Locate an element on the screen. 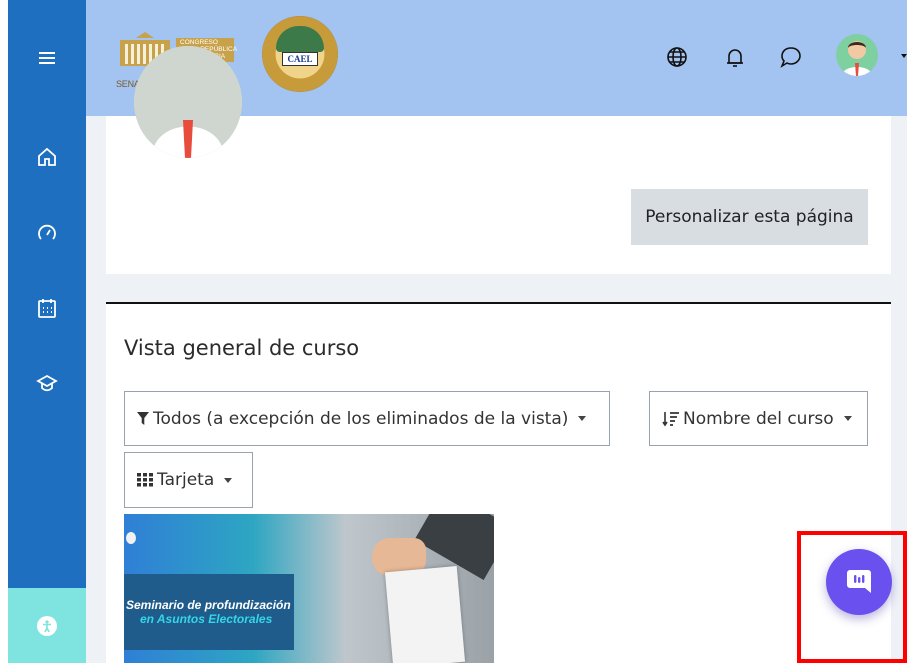  sidebar is located at coordinates (47, 331).